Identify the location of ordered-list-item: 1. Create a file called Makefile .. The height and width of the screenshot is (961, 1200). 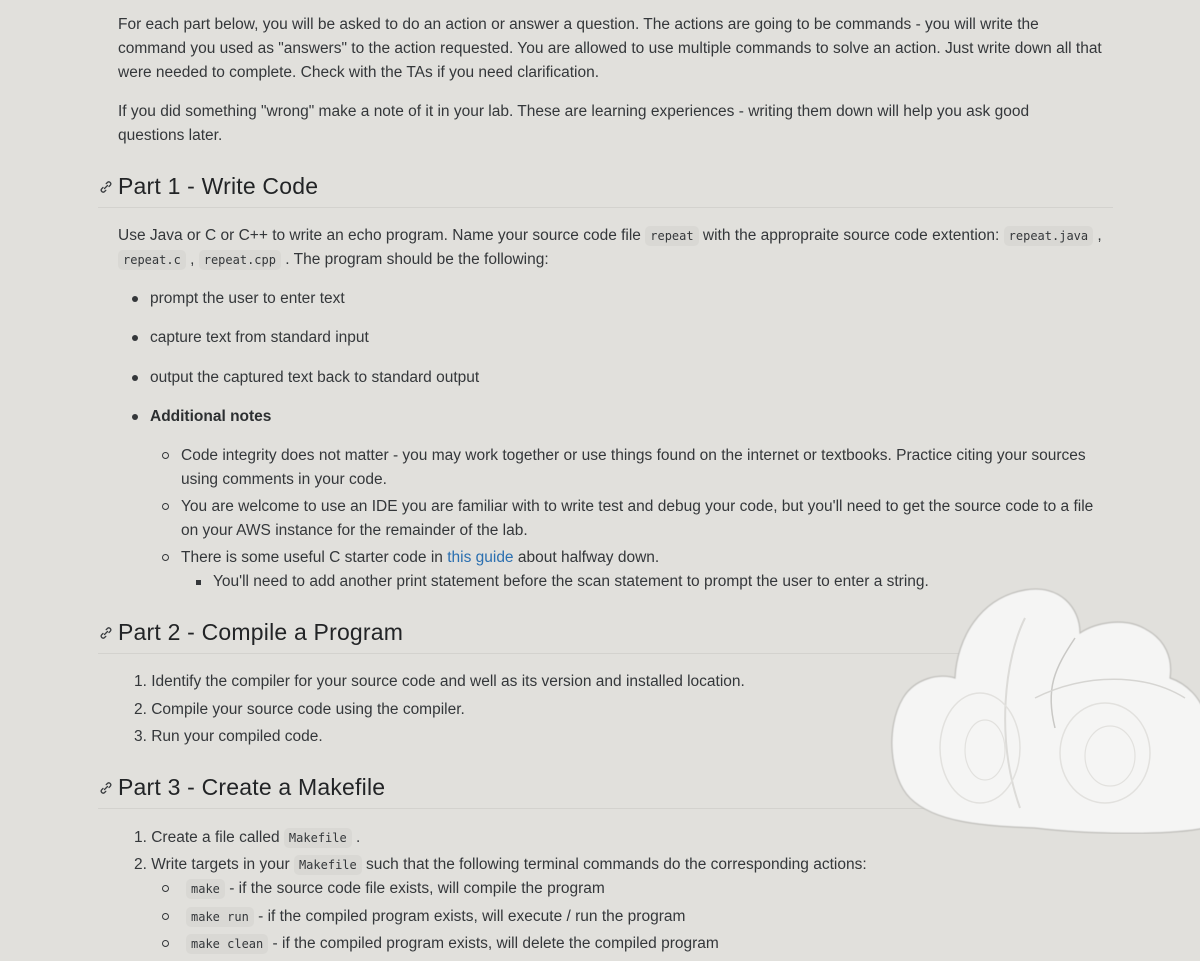
(247, 838).